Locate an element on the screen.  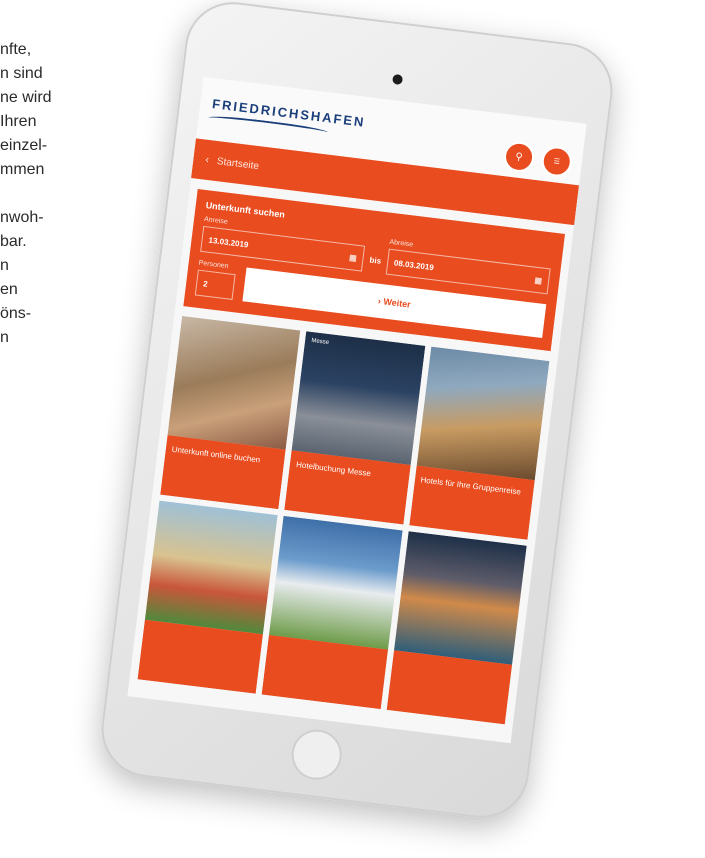
harbor-image is located at coordinates (460, 598).